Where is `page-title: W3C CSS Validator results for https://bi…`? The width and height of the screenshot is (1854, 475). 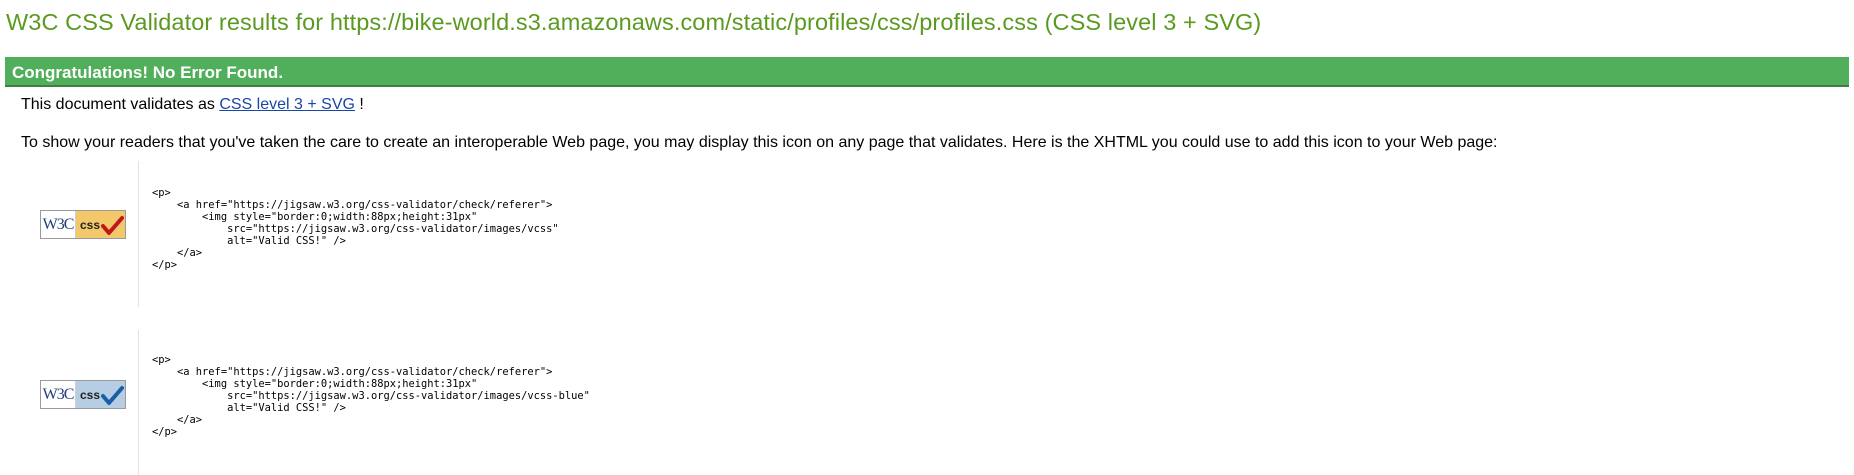 page-title: W3C CSS Validator results for https://bi… is located at coordinates (634, 22).